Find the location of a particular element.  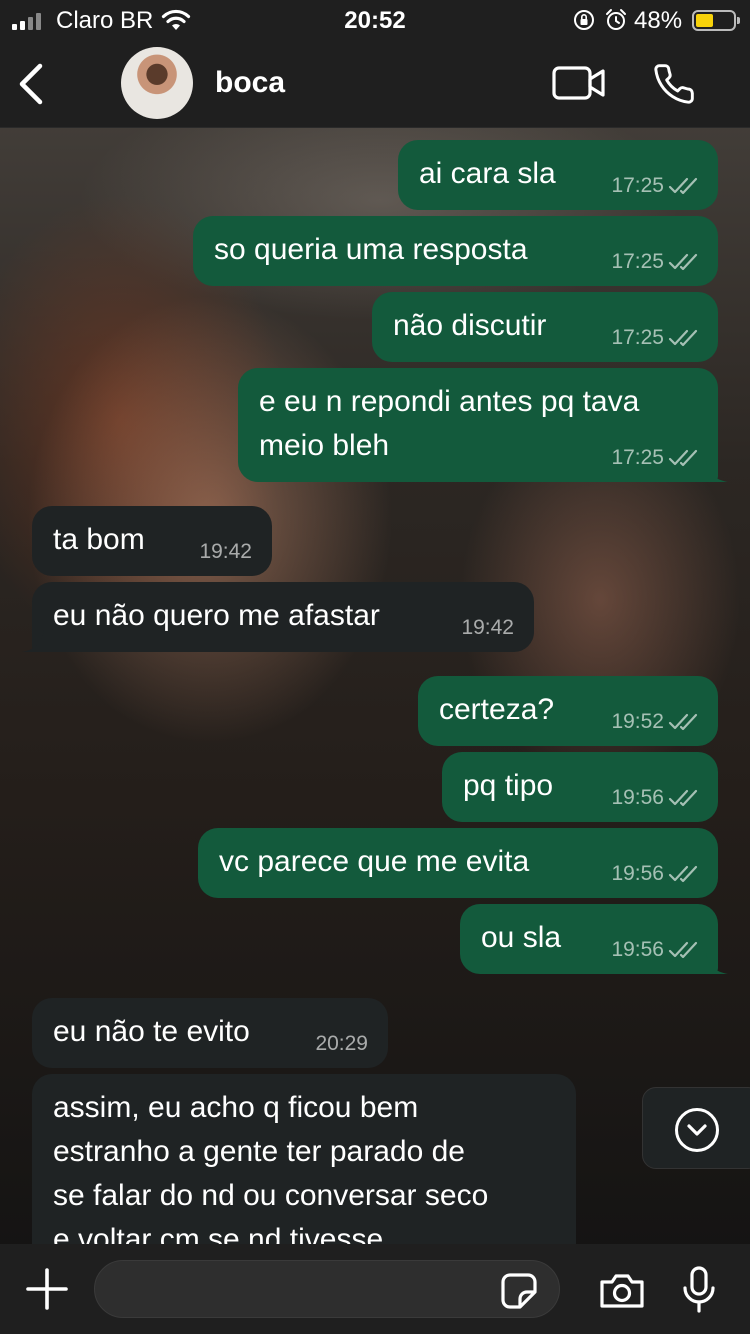

message-bubble-outgoing: so queria uma resposta 17:25 is located at coordinates (455, 251).